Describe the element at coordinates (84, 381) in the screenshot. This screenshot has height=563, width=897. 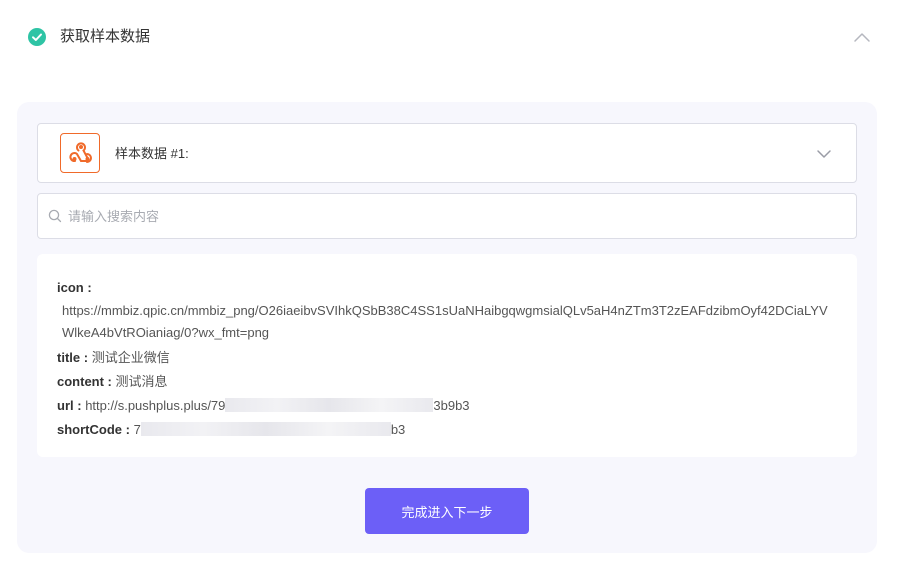
I see `field-key: content :` at that location.